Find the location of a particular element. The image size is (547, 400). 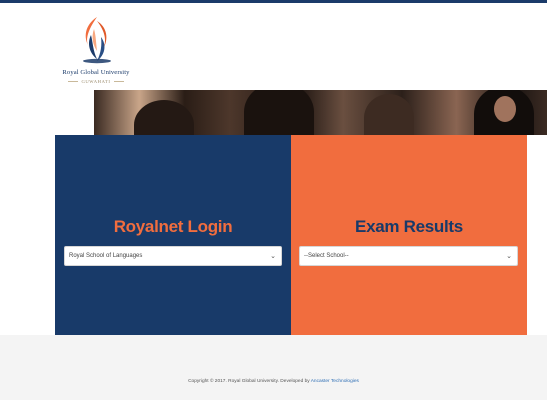

flame-emblem-icon is located at coordinates (97, 40).